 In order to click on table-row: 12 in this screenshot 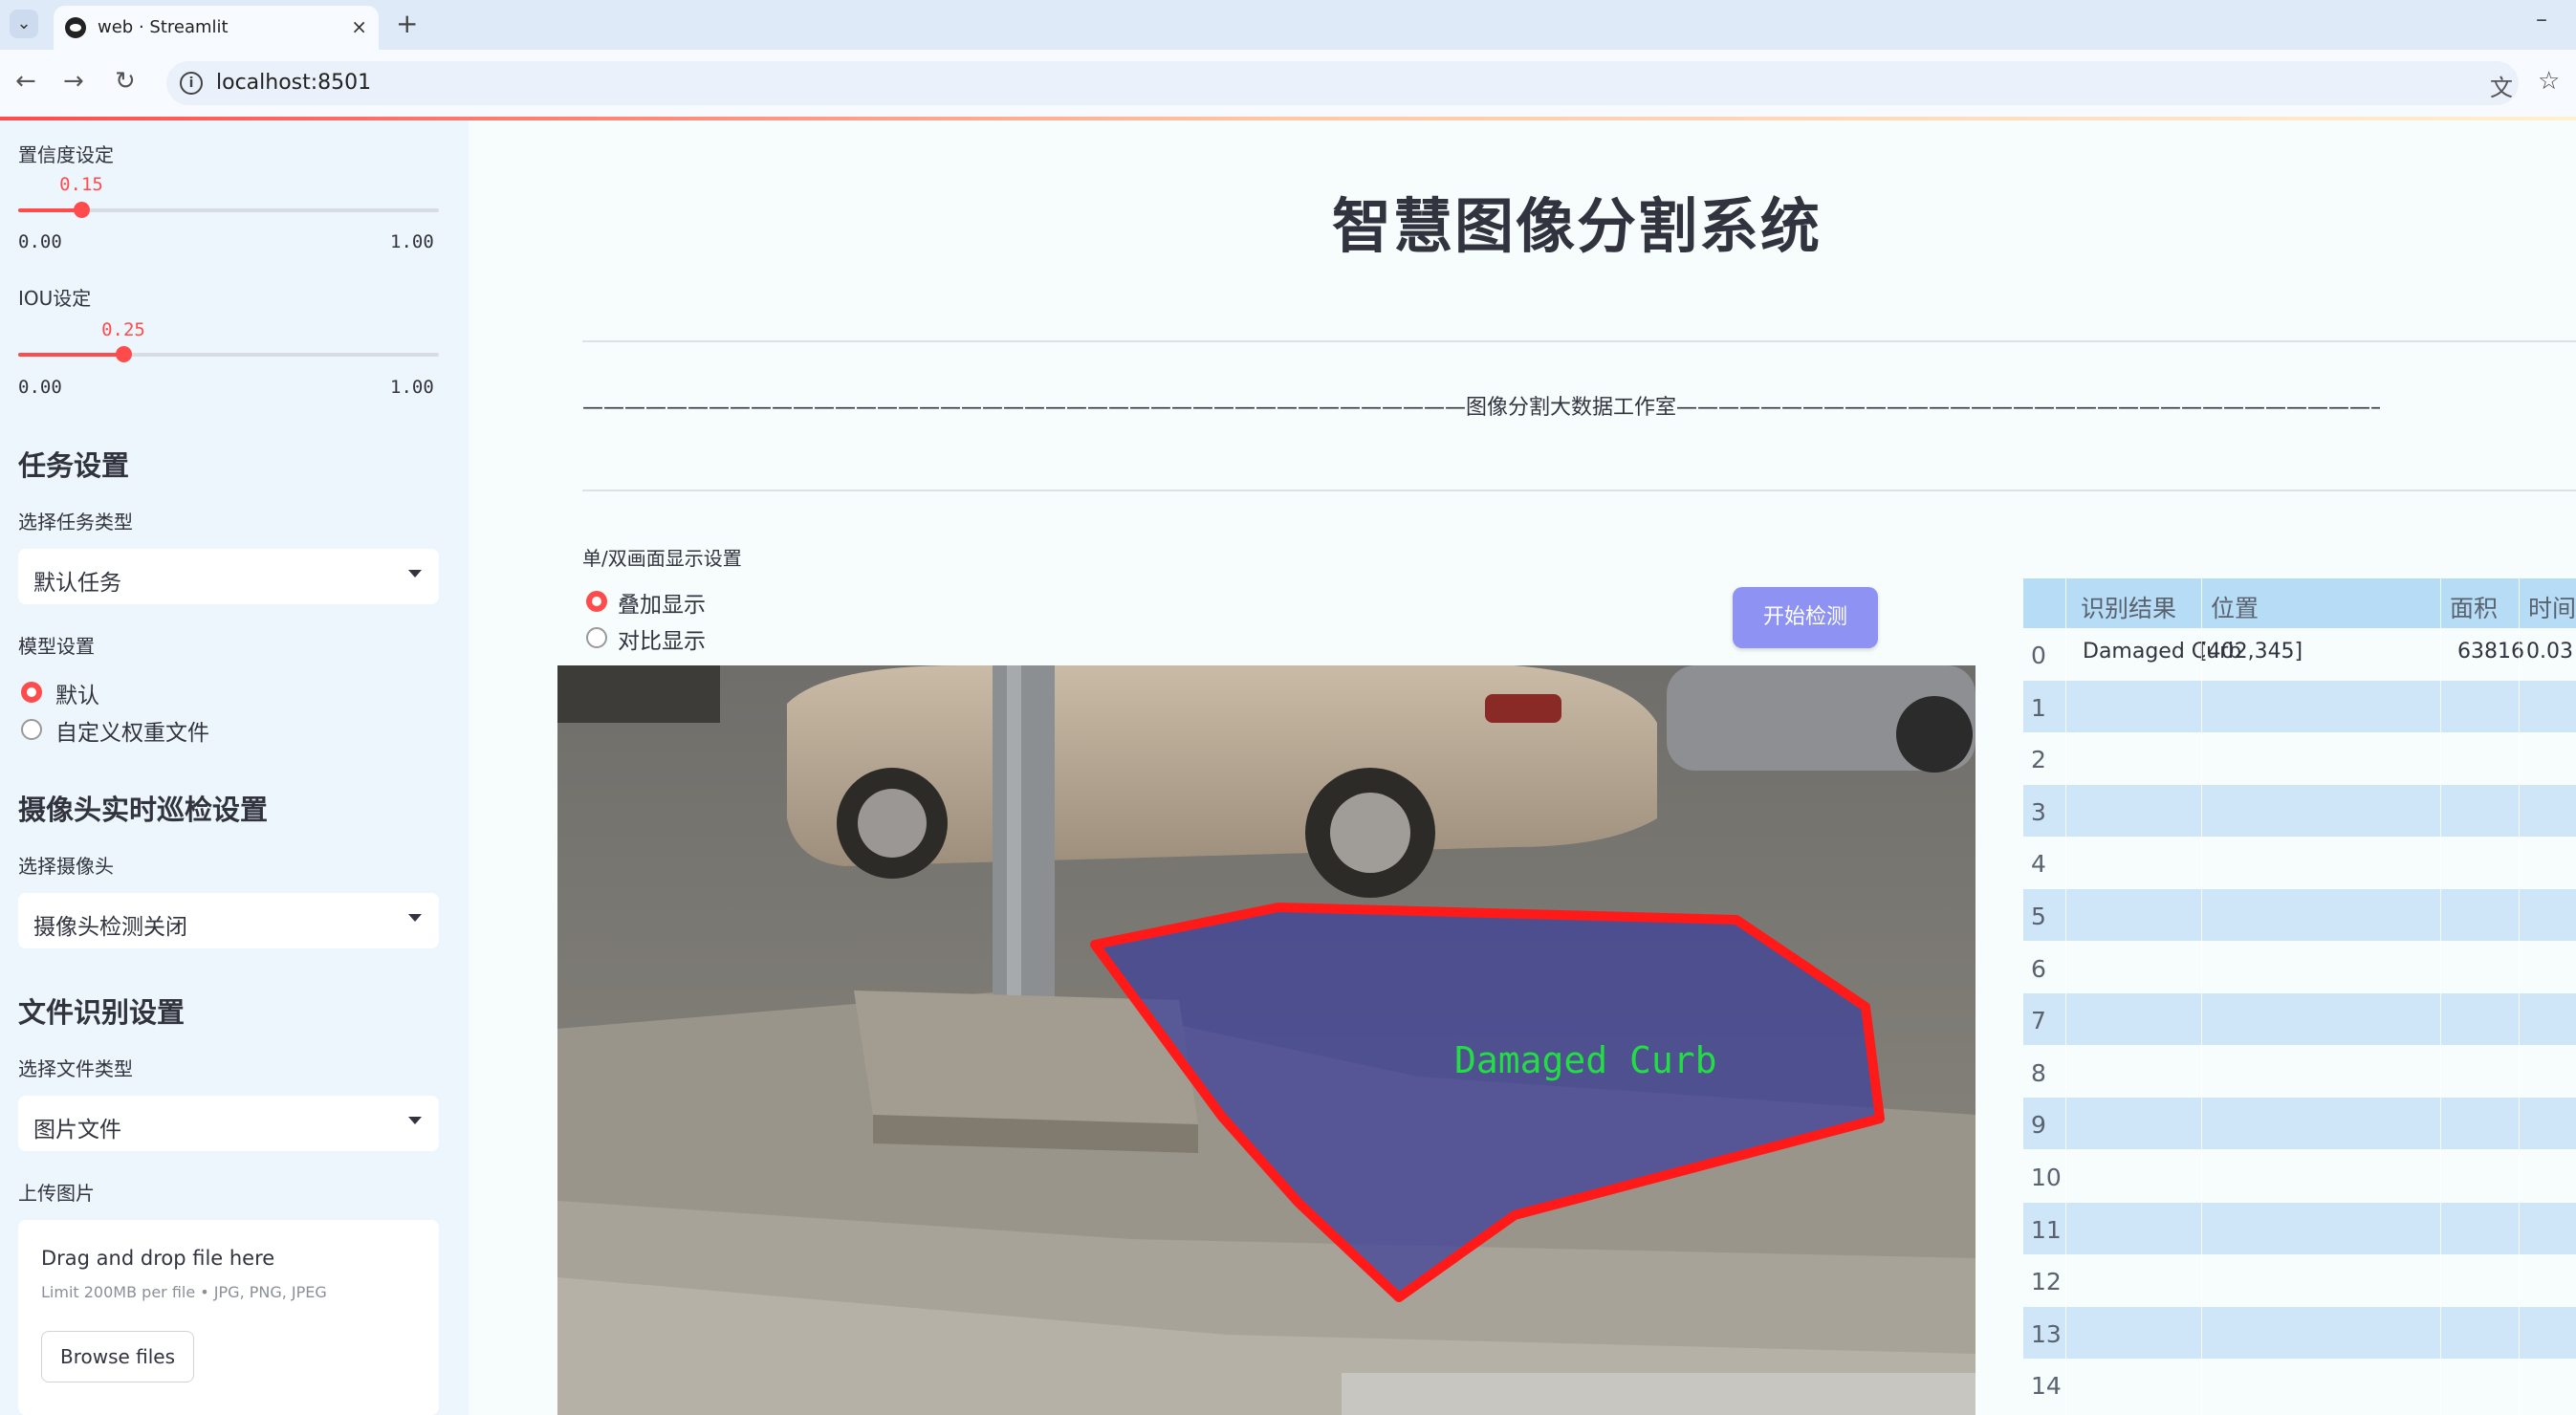, I will do `click(2299, 1281)`.